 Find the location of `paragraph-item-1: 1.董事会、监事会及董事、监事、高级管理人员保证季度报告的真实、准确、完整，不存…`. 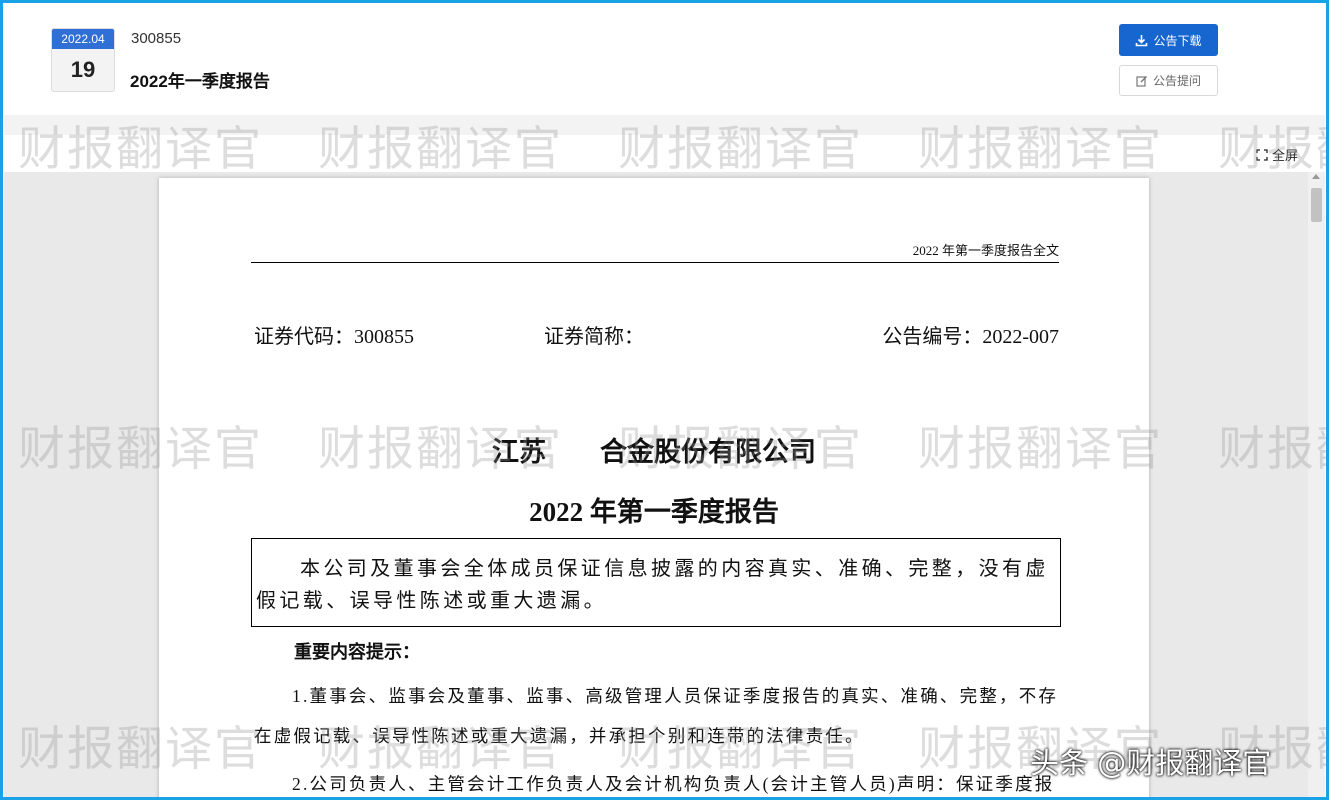

paragraph-item-1: 1.董事会、监事会及董事、监事、高级管理人员保证季度报告的真实、准确、完整，不存… is located at coordinates (658, 716).